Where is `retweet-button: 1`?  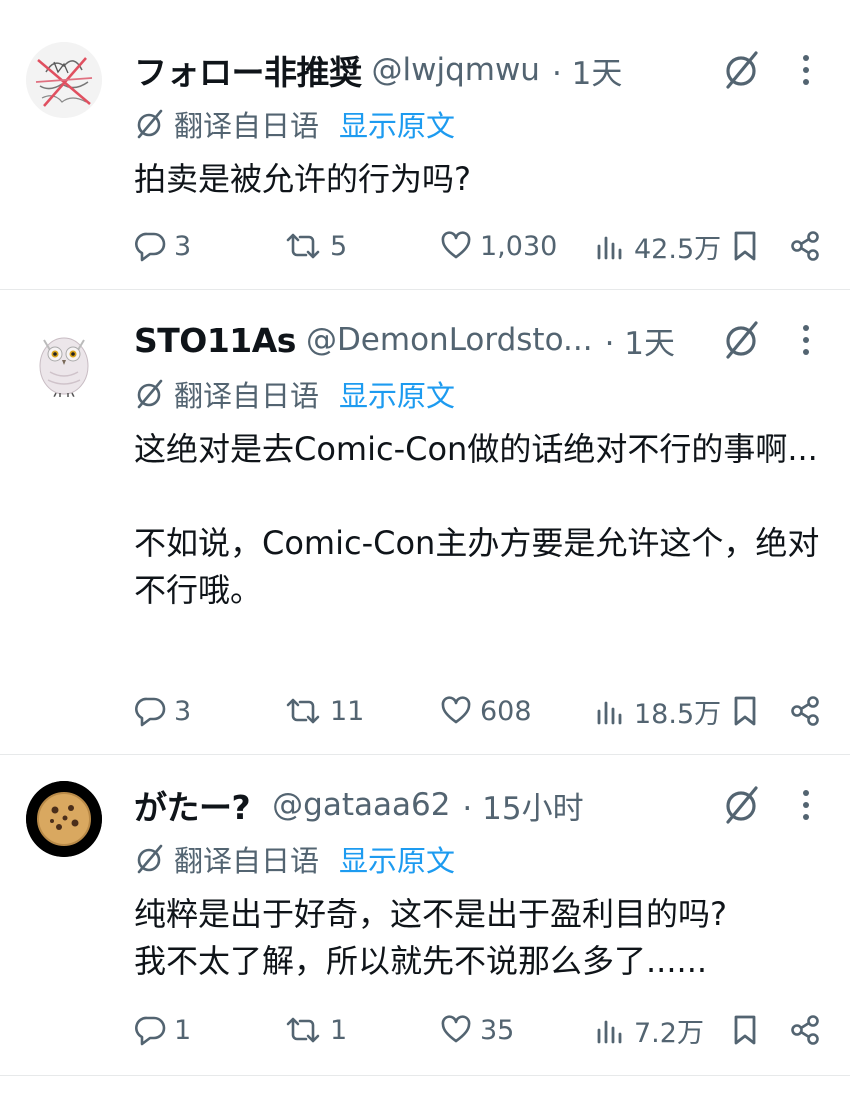
retweet-button: 1 is located at coordinates (315, 1030).